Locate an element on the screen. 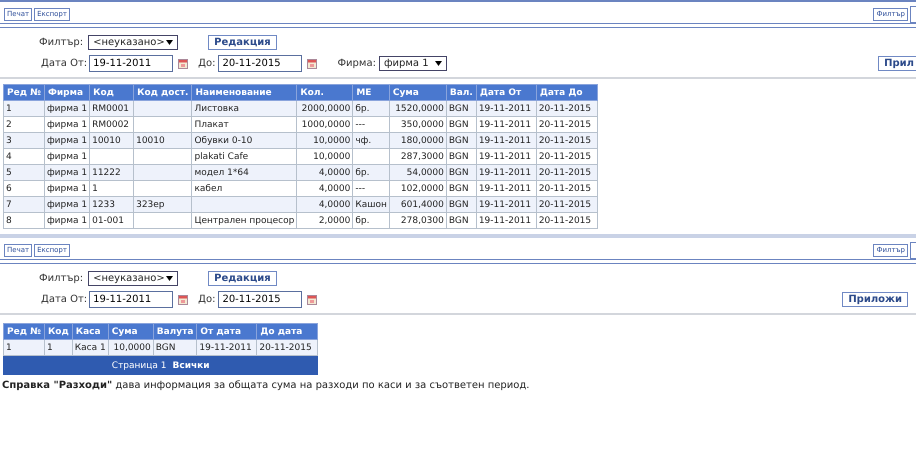  page-indicator: Страница 1 is located at coordinates (139, 365).